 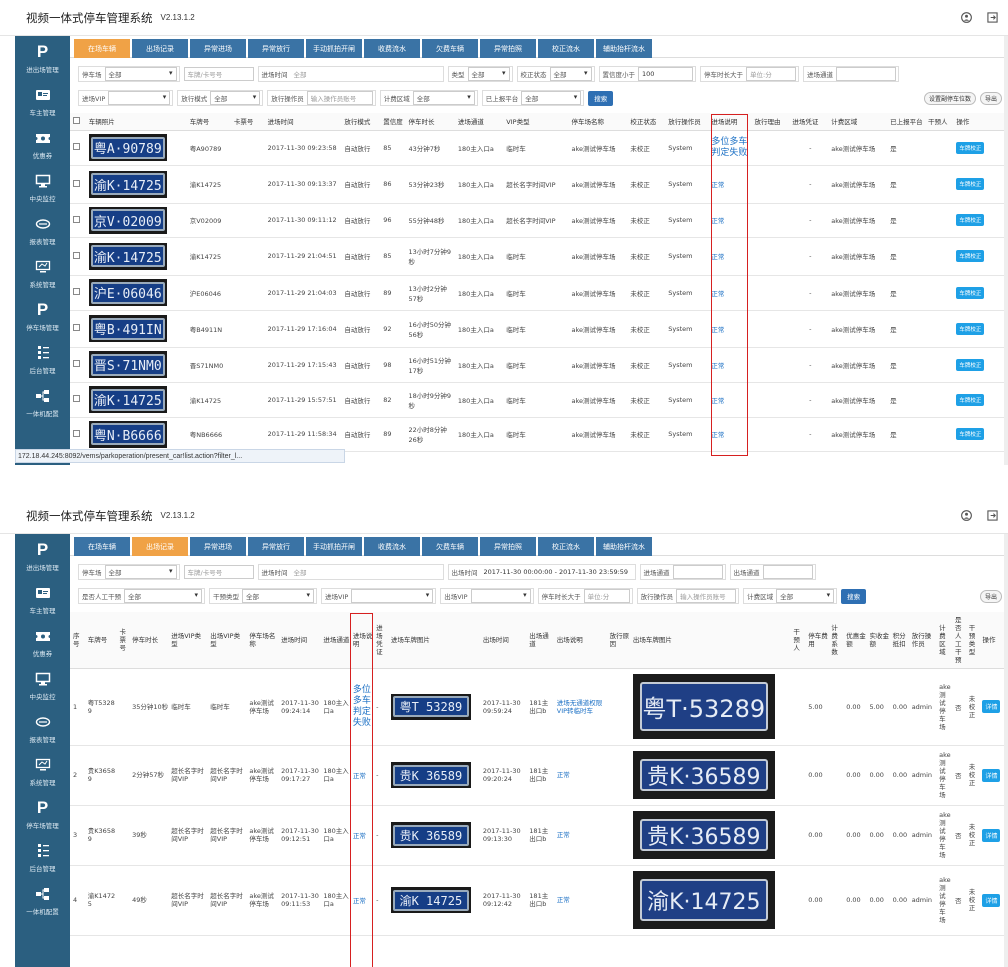 I want to click on gate-out-input, so click(x=787, y=572).